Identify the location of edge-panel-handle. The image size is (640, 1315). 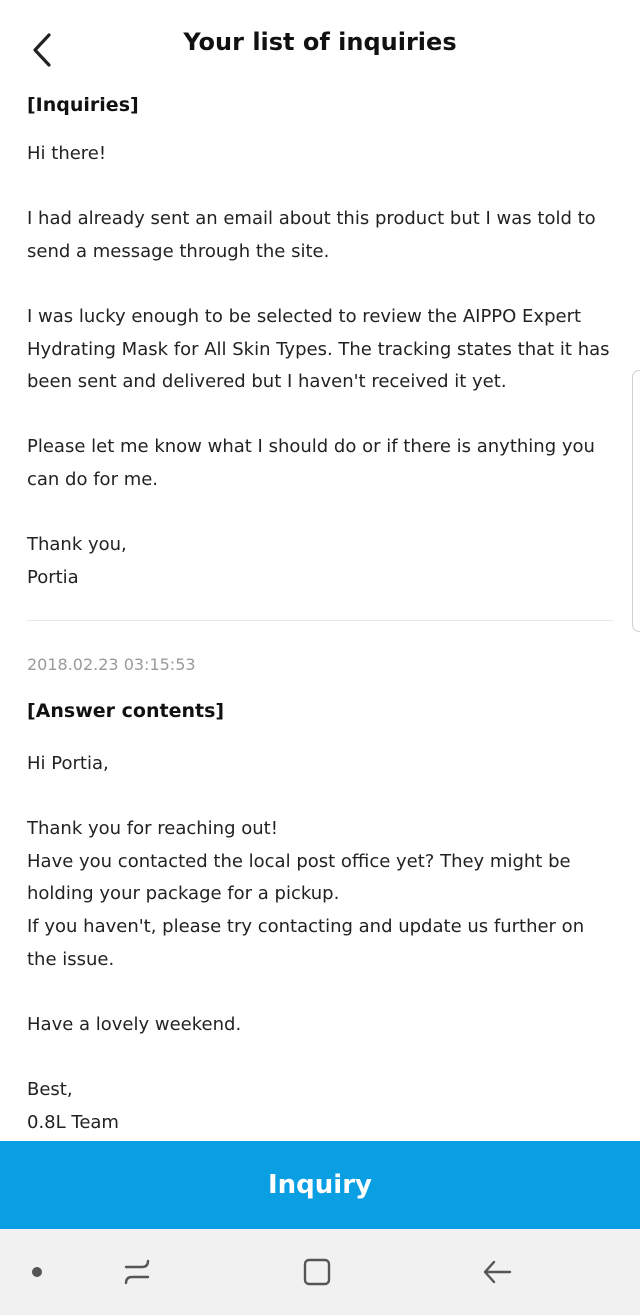
(636, 501).